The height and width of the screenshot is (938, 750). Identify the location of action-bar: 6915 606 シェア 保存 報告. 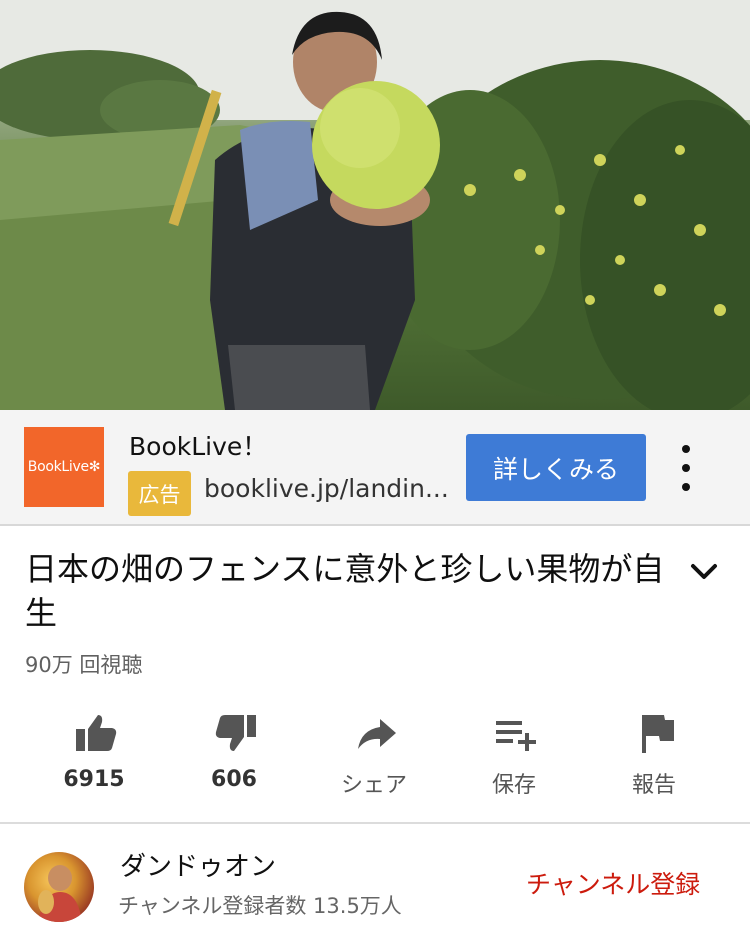
(375, 753).